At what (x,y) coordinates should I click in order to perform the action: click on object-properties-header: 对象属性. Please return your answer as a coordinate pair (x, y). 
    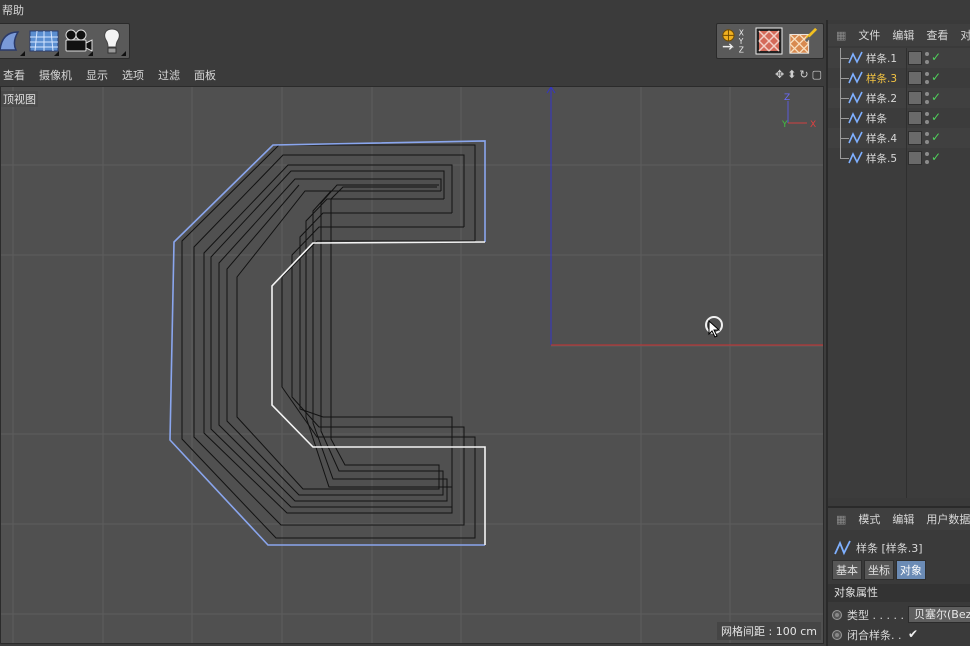
    Looking at the image, I should click on (899, 593).